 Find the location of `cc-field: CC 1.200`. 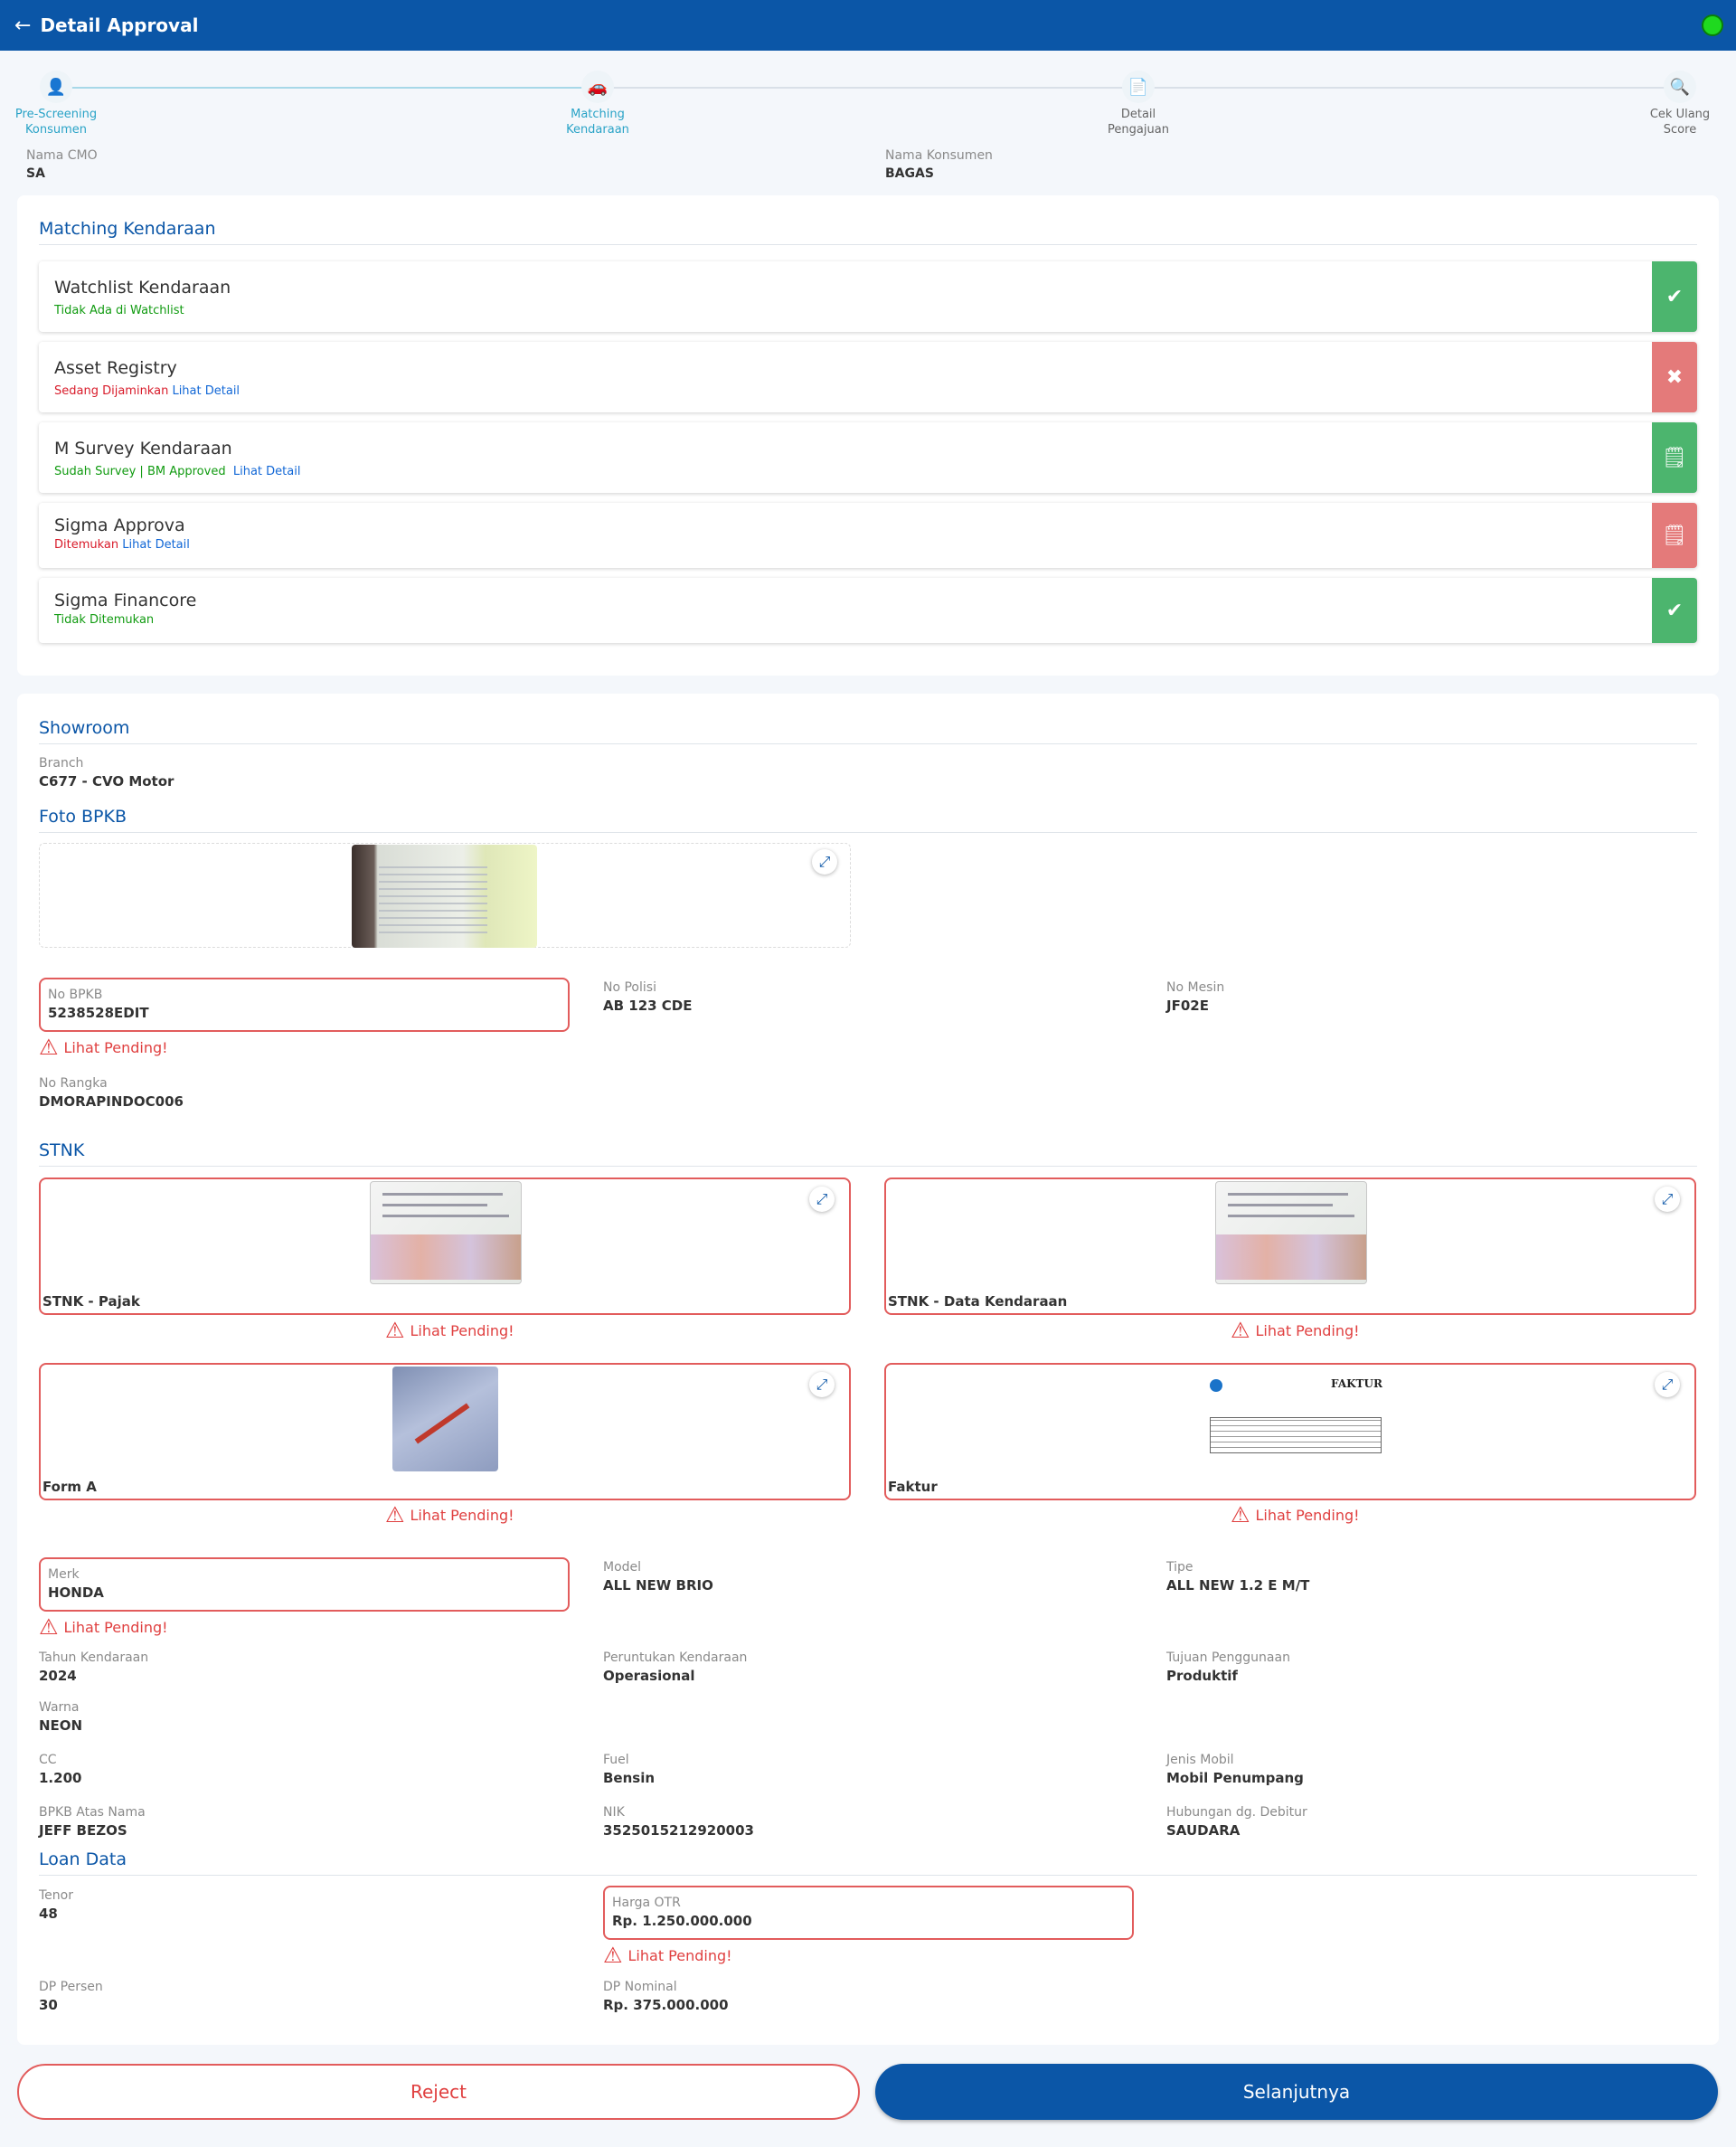

cc-field: CC 1.200 is located at coordinates (60, 1770).